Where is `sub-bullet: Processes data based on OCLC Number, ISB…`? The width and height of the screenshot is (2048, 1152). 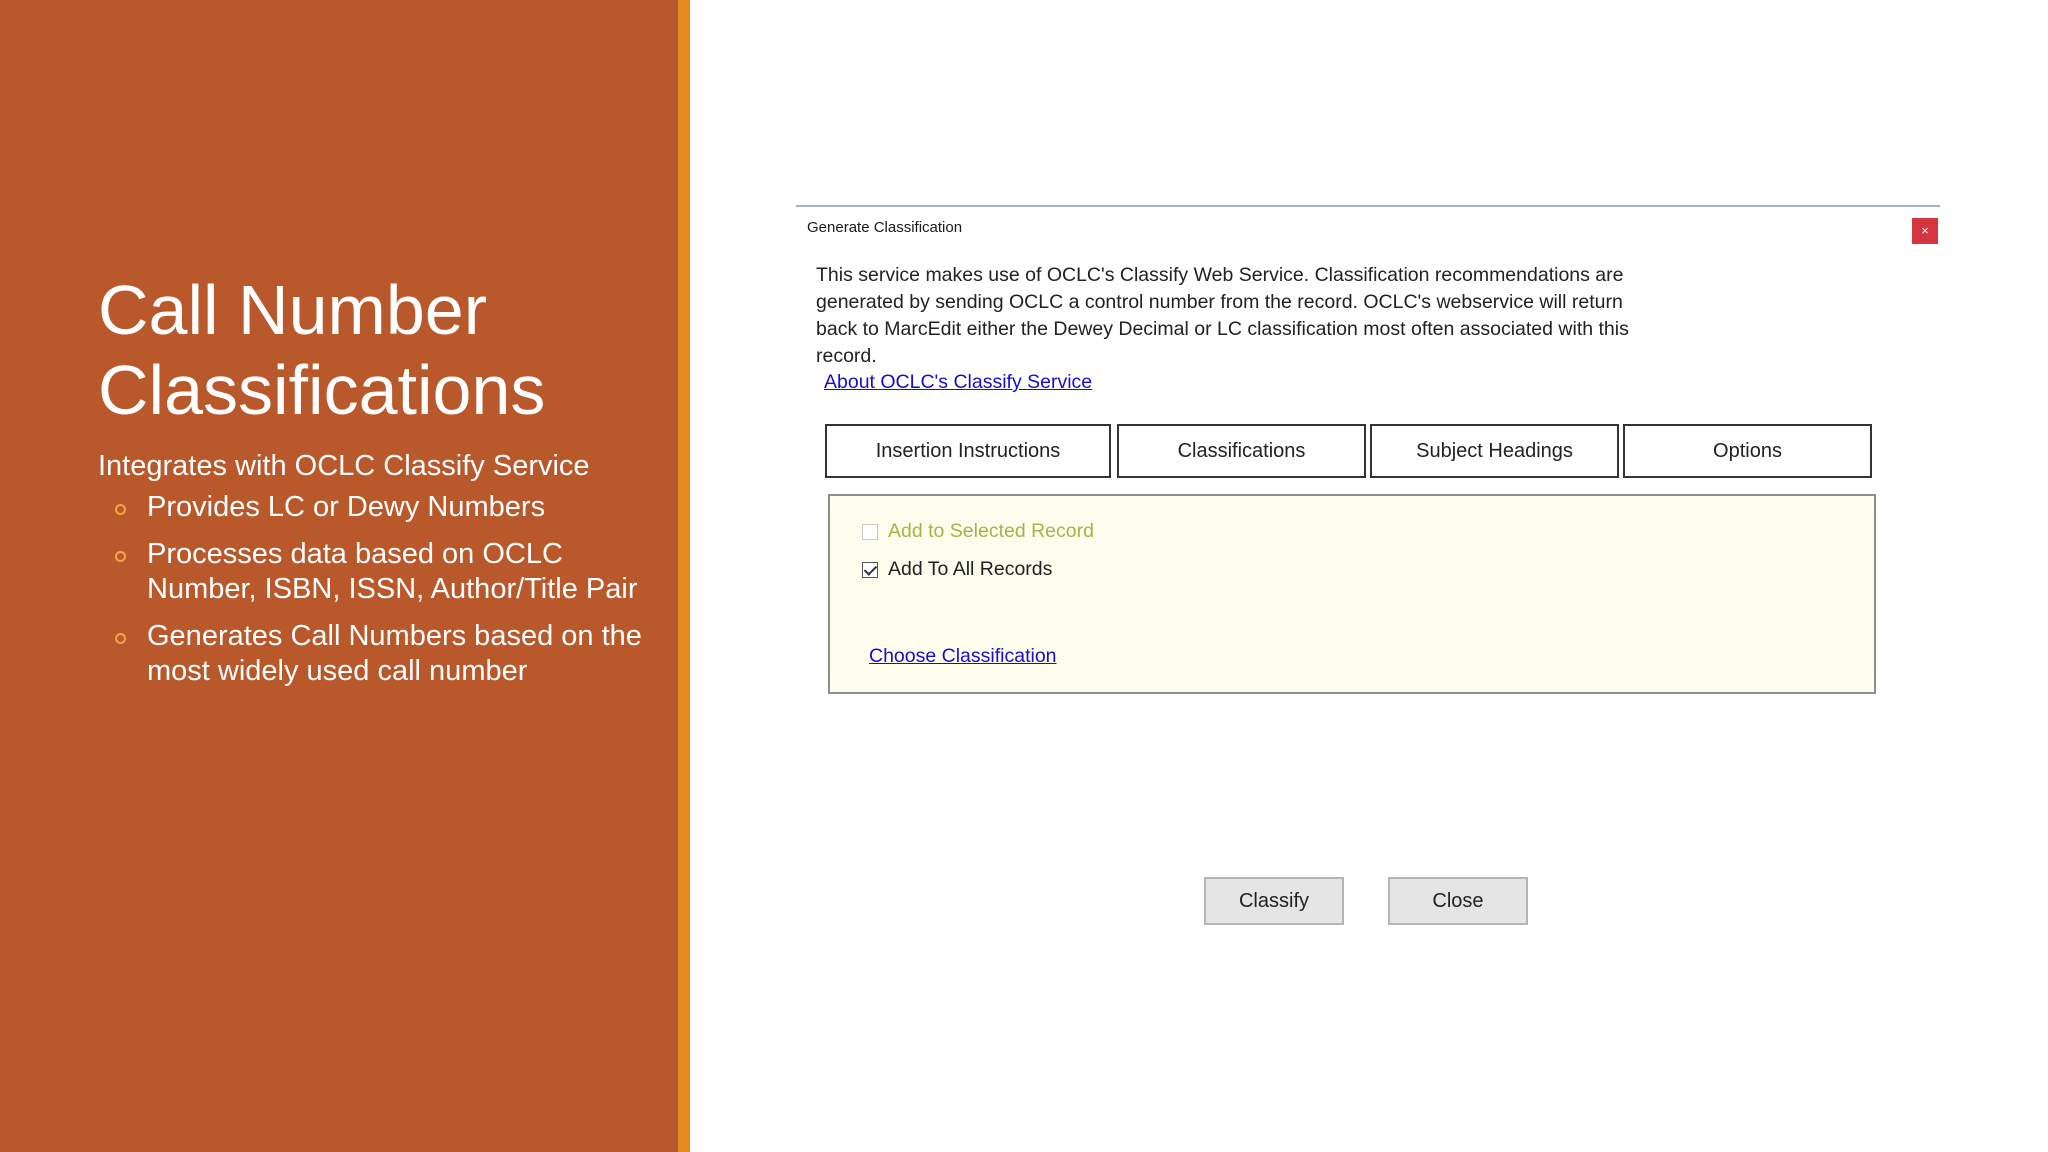
sub-bullet: Processes data based on OCLC Number, ISB… is located at coordinates (386, 572).